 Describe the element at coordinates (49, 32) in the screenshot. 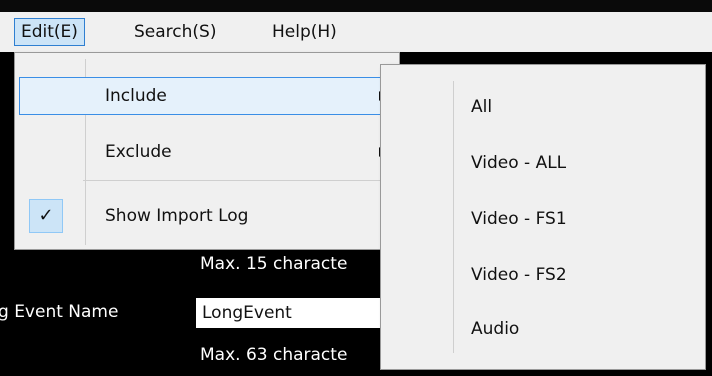

I see `menu-edit: Edit(E)` at that location.